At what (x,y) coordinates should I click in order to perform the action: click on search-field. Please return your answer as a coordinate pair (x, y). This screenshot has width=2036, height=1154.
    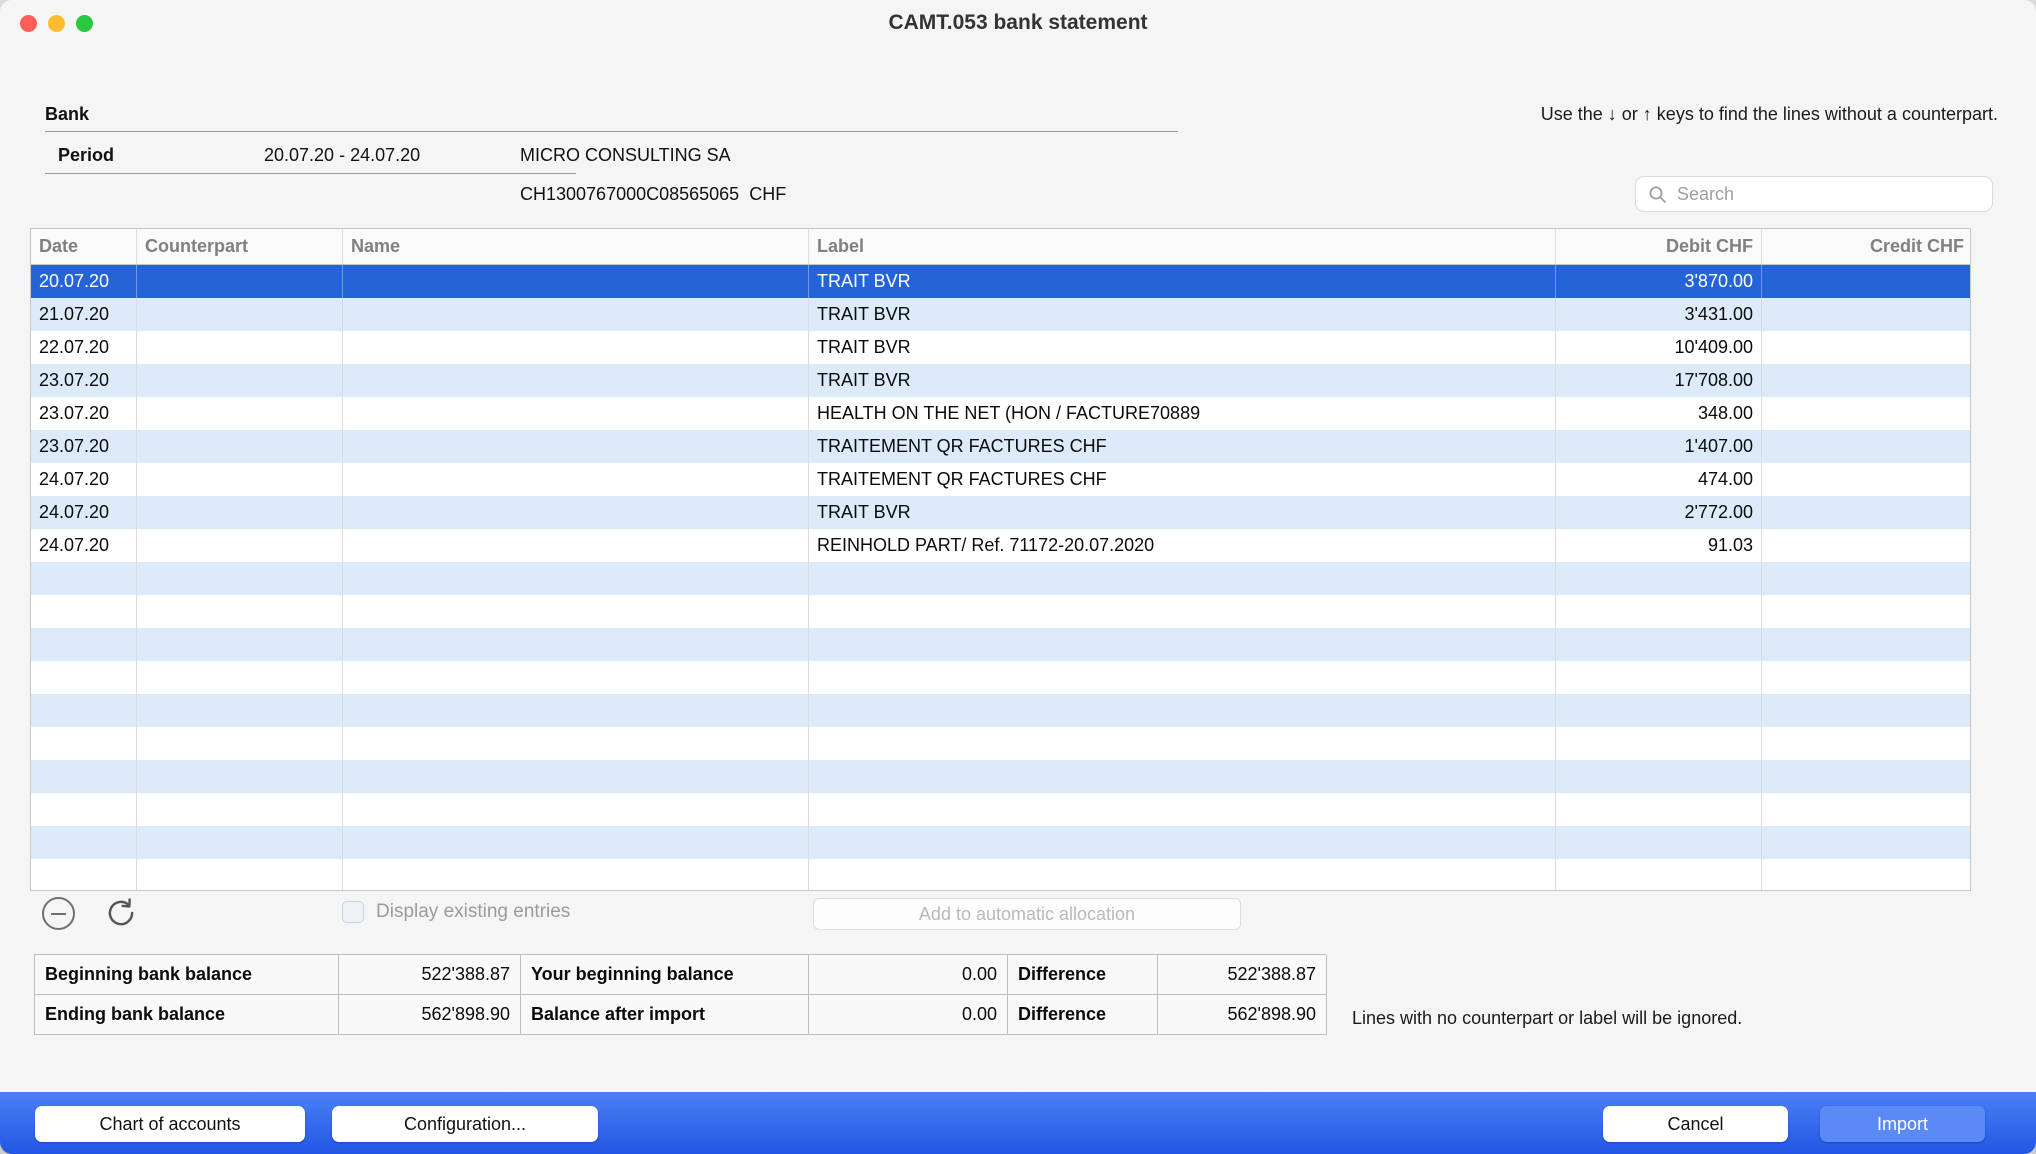
    Looking at the image, I should click on (1814, 194).